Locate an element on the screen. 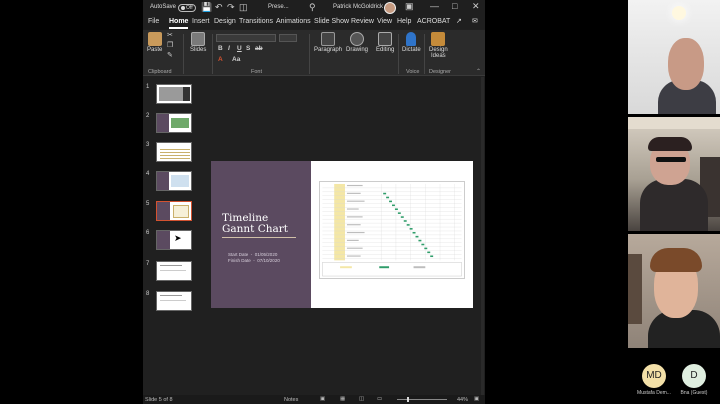 The width and height of the screenshot is (720, 404). paragraph-button: Paragraph is located at coordinates (328, 42).